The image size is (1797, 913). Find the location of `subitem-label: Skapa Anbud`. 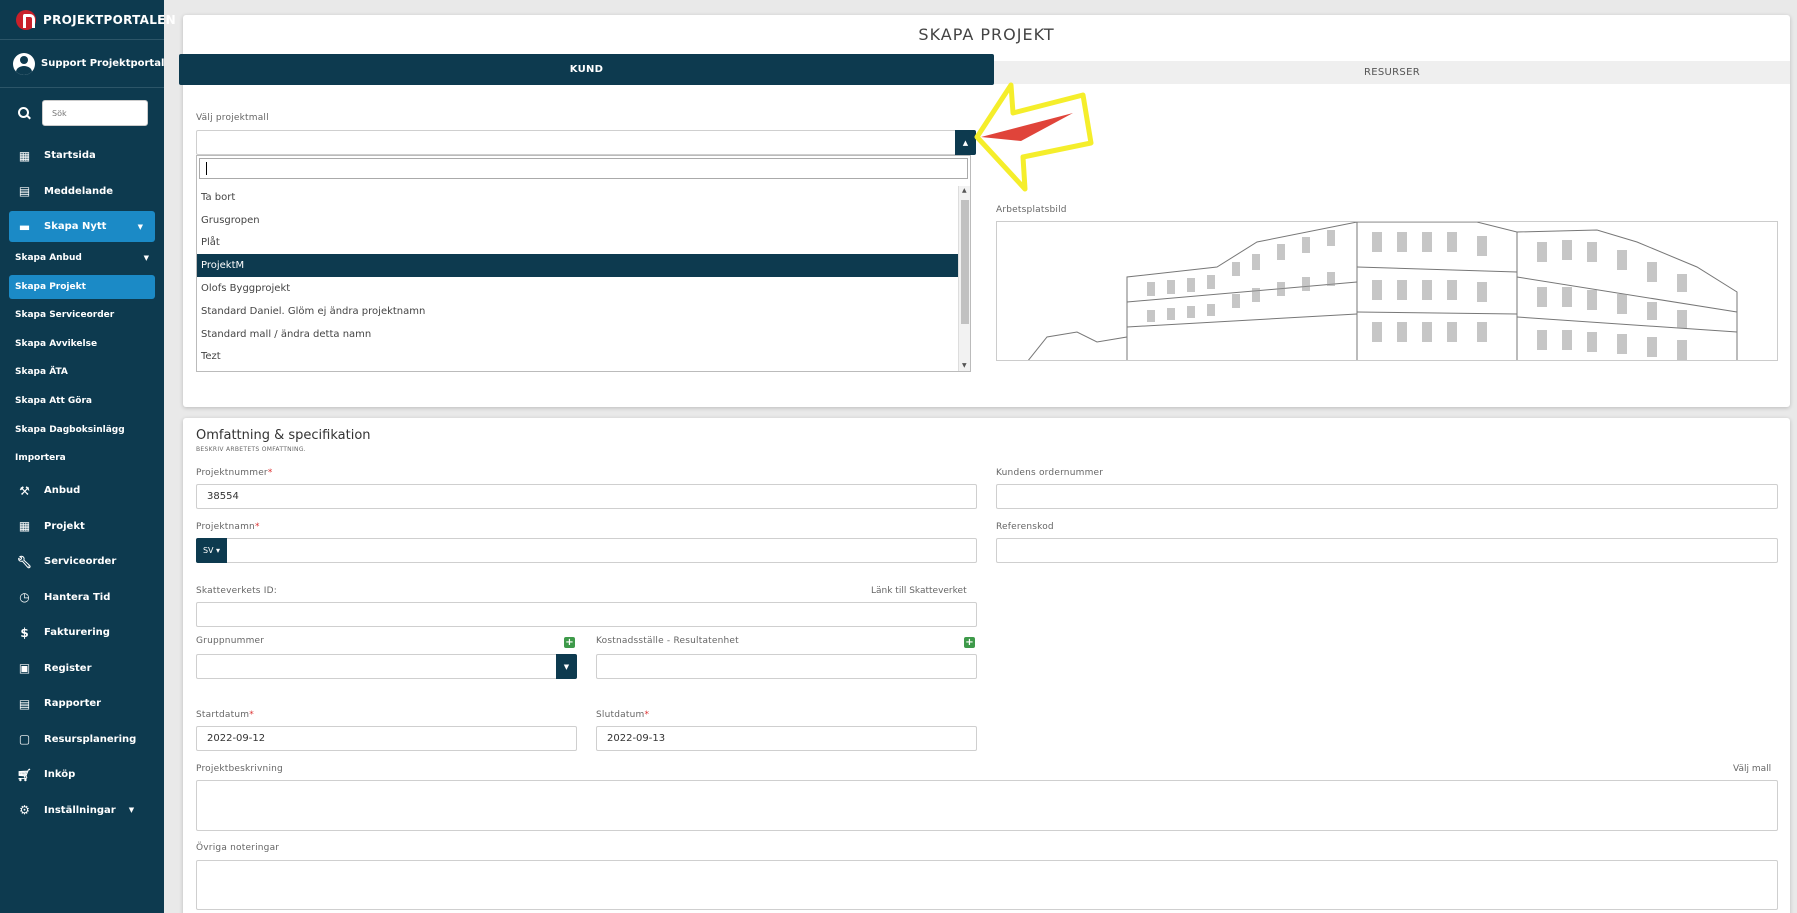

subitem-label: Skapa Anbud is located at coordinates (48, 258).